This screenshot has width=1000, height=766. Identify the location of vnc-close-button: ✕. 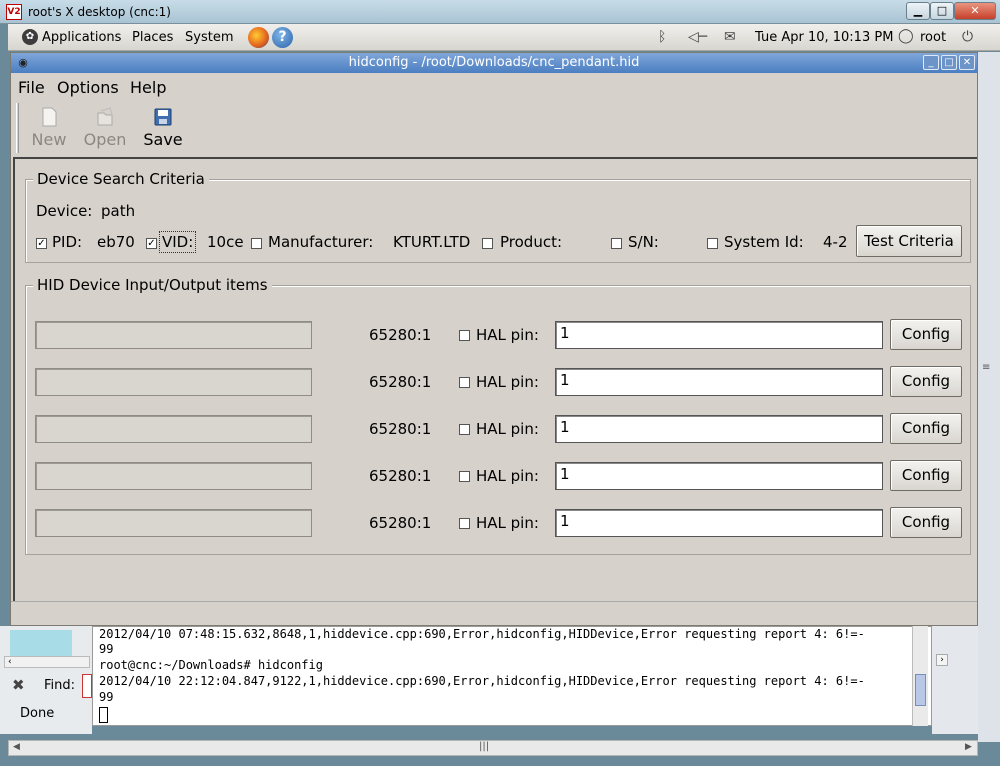
(975, 11).